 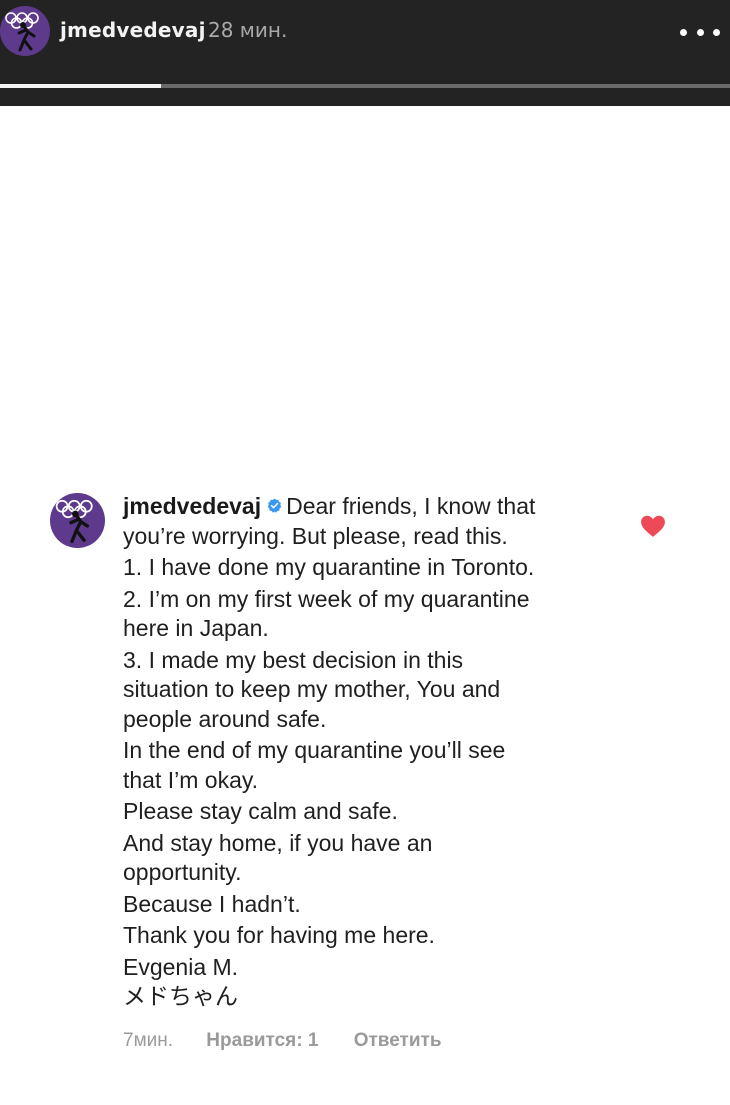 I want to click on comment-line: Evgenia M., so click(x=181, y=966).